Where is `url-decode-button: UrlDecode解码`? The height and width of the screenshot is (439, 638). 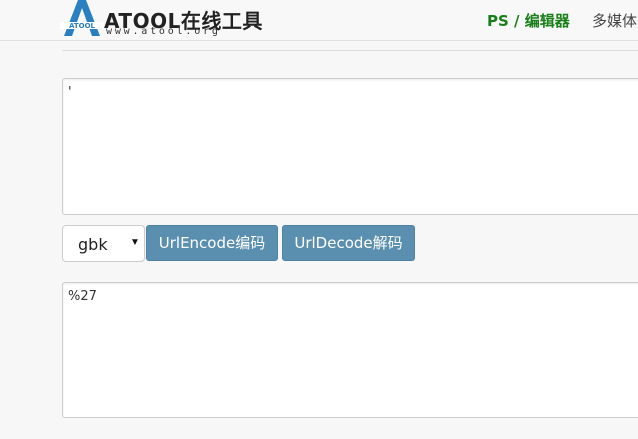 url-decode-button: UrlDecode解码 is located at coordinates (348, 243).